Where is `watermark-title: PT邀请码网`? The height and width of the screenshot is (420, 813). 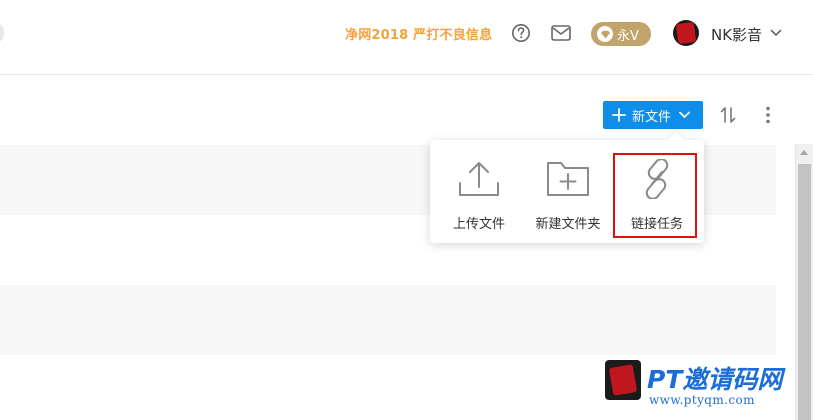
watermark-title: PT邀请码网 is located at coordinates (715, 379).